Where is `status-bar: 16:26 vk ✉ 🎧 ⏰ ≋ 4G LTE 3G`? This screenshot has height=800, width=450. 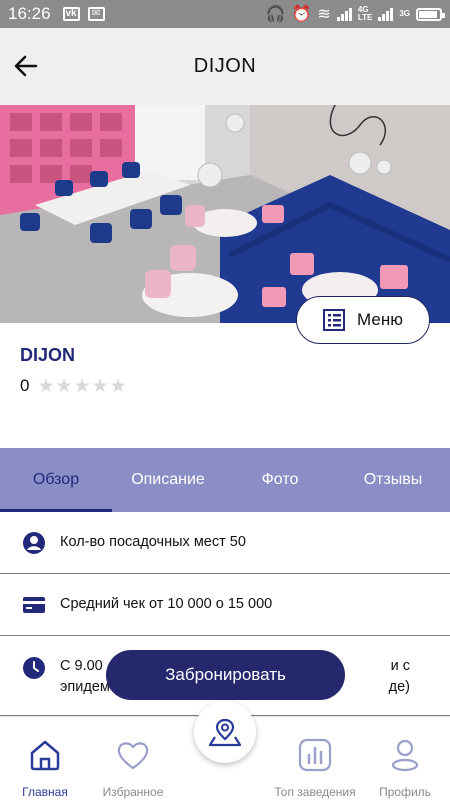
status-bar: 16:26 vk ✉ 🎧 ⏰ ≋ 4G LTE 3G is located at coordinates (225, 14).